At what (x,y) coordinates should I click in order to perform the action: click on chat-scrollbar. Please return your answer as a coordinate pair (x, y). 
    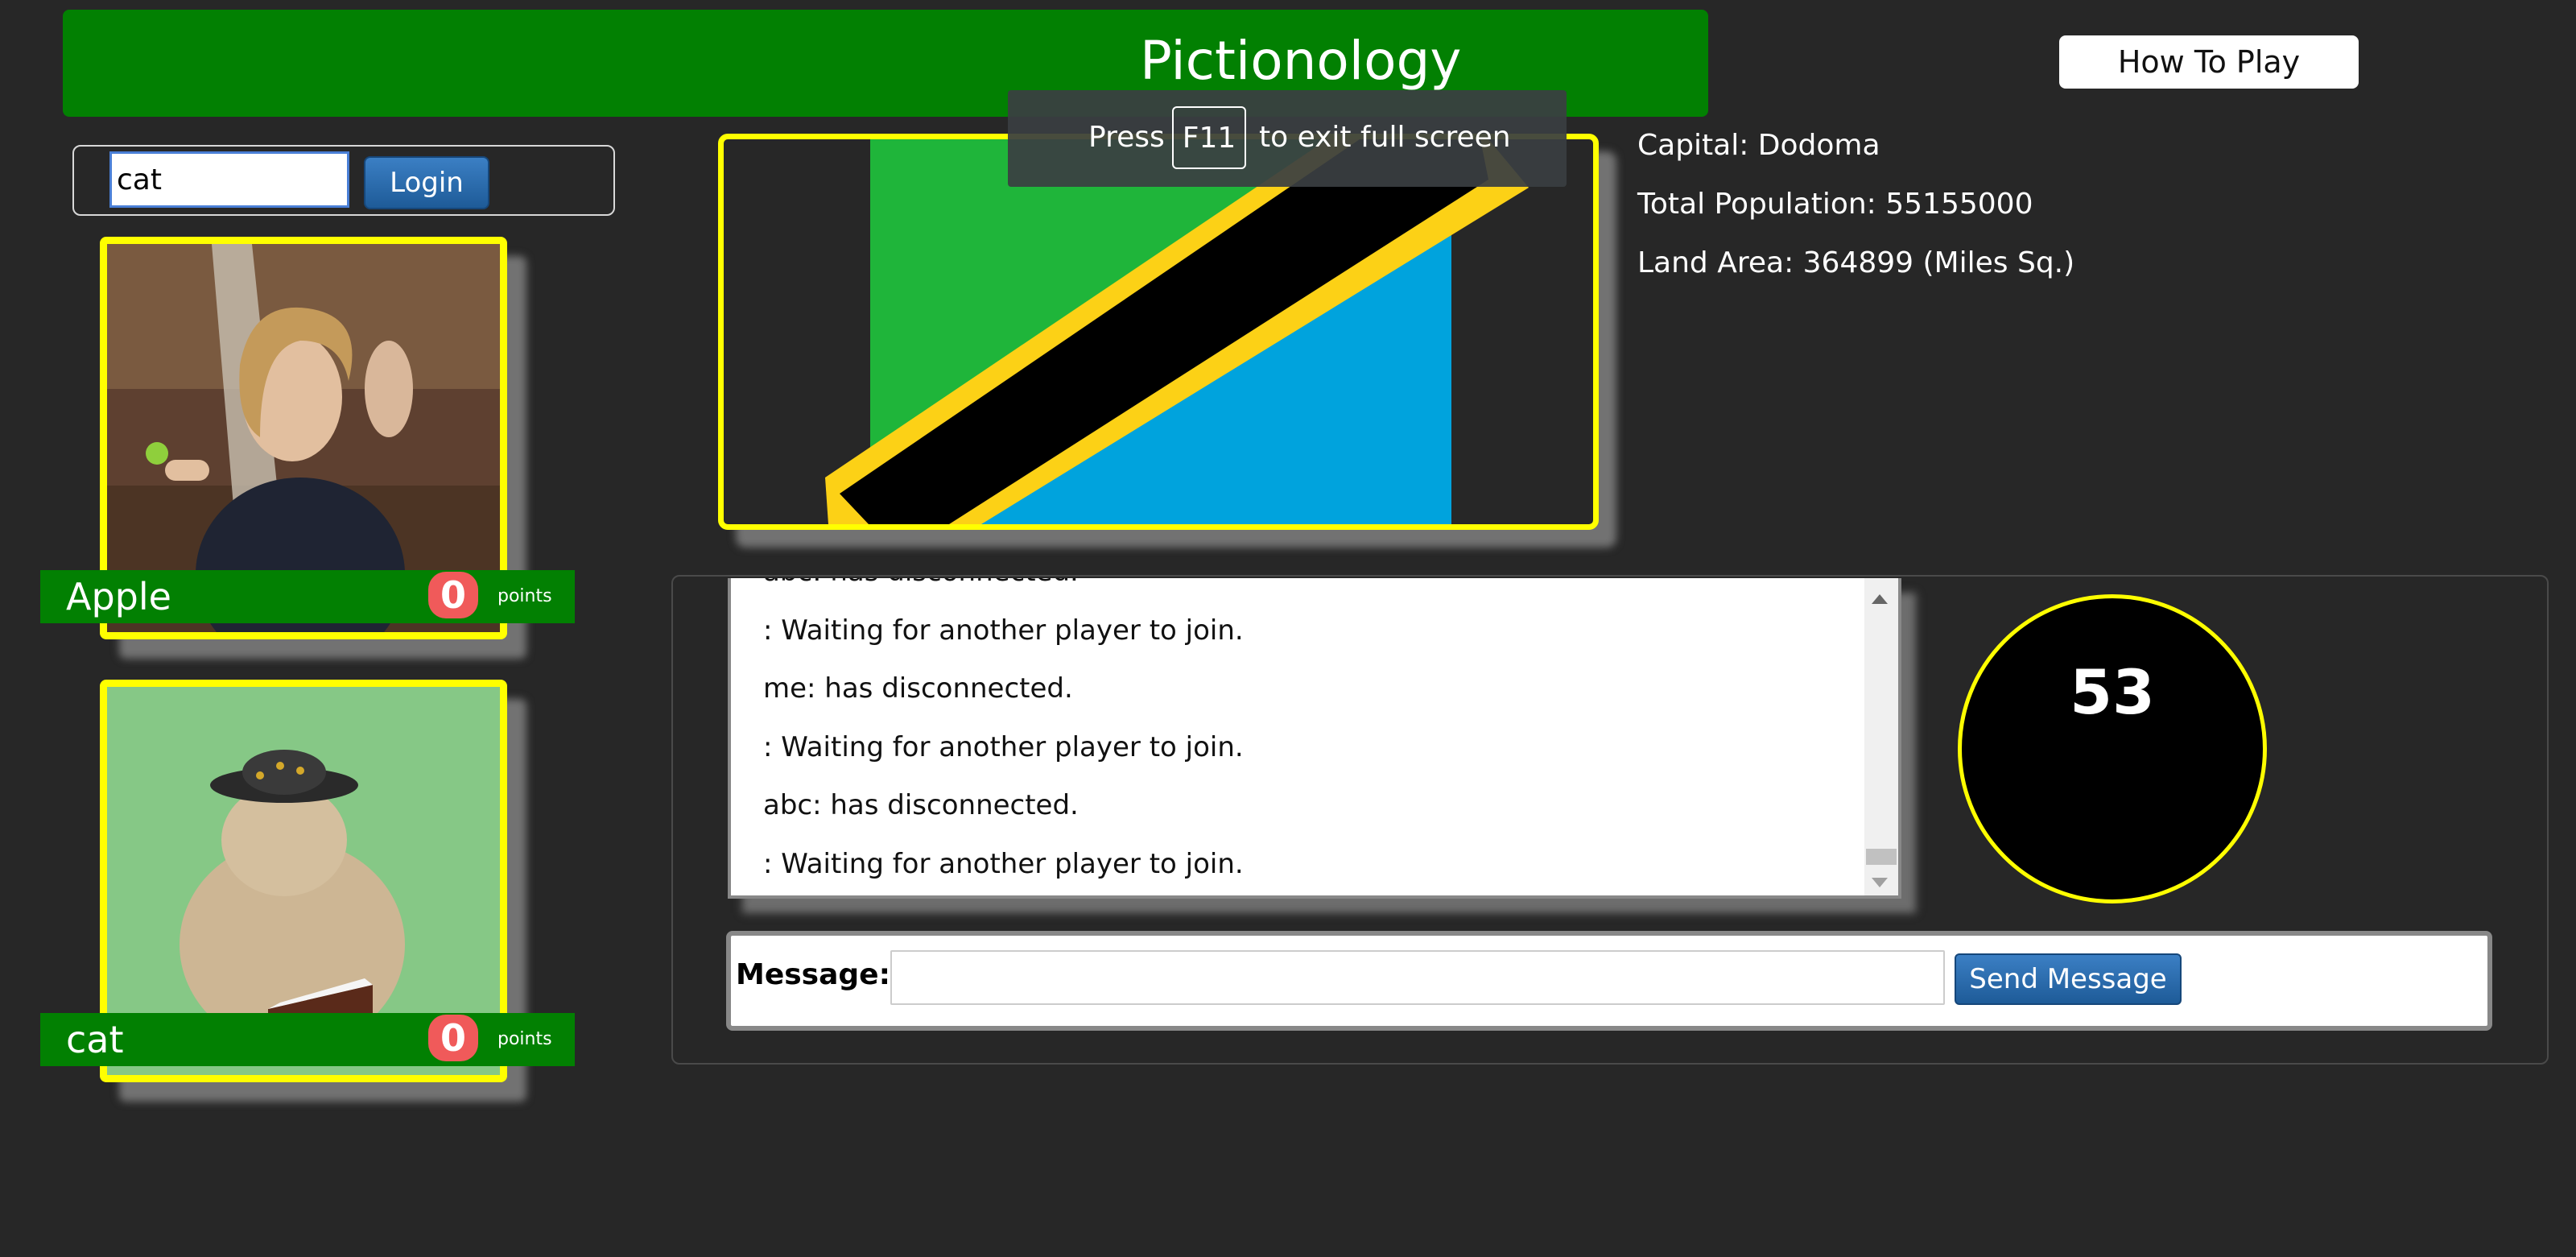
    Looking at the image, I should click on (1881, 736).